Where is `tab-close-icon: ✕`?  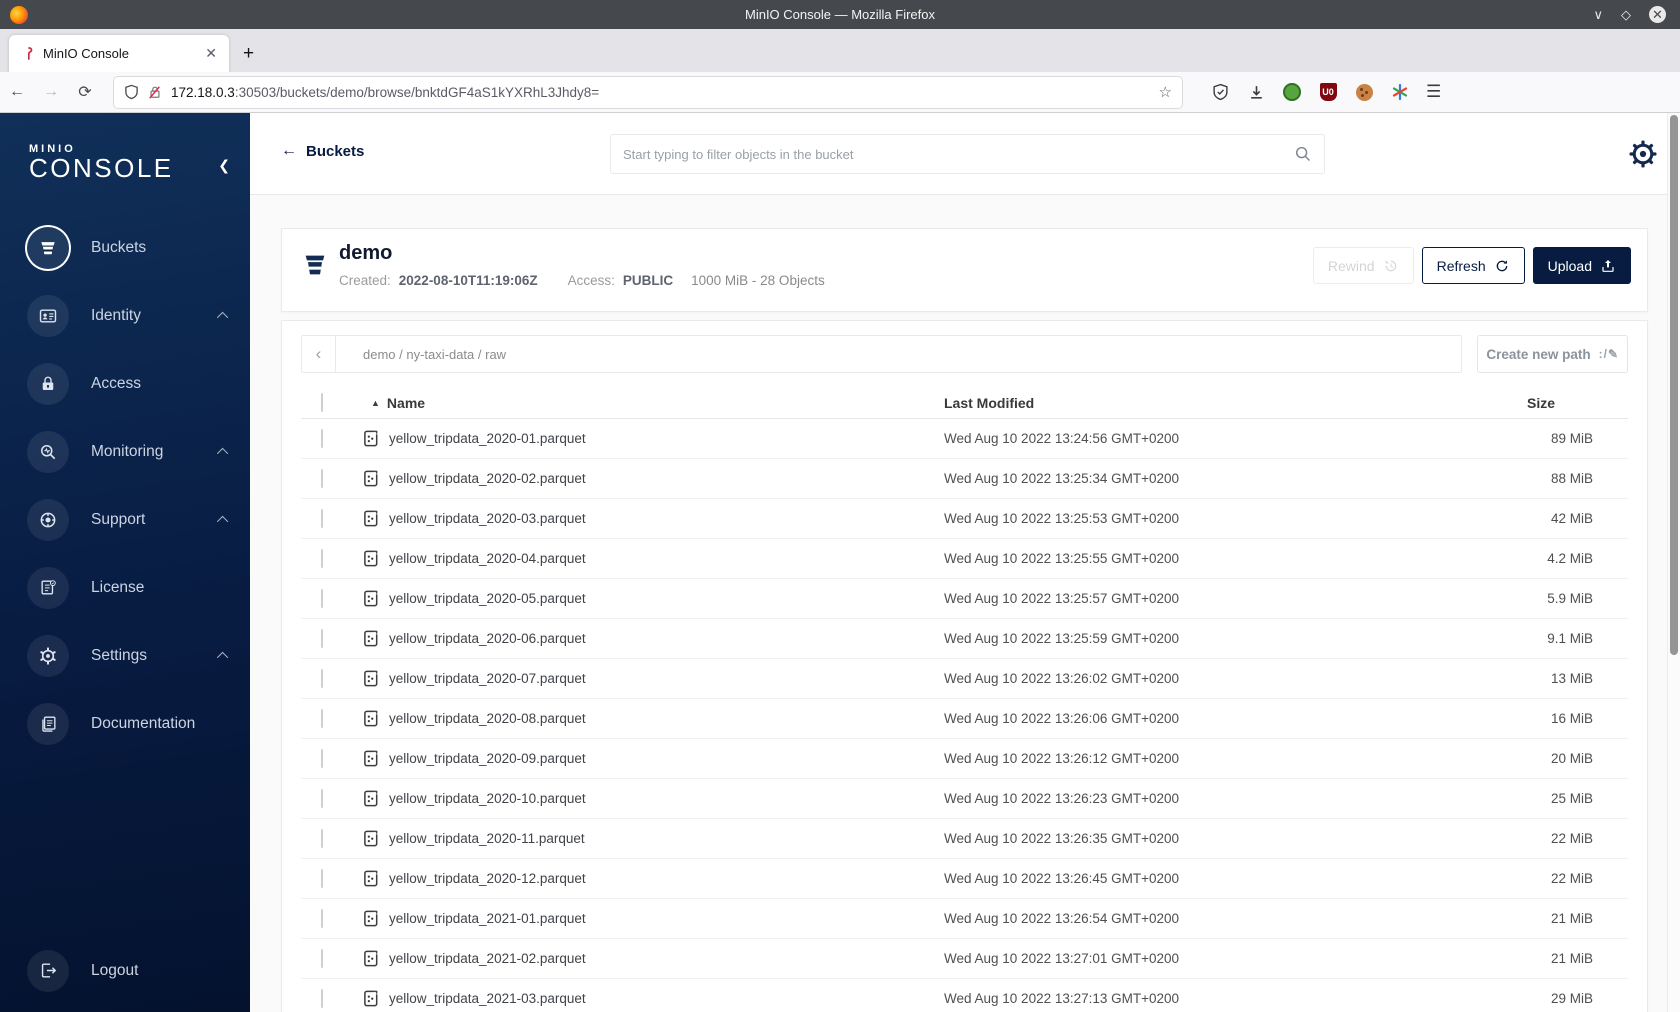 tab-close-icon: ✕ is located at coordinates (211, 53).